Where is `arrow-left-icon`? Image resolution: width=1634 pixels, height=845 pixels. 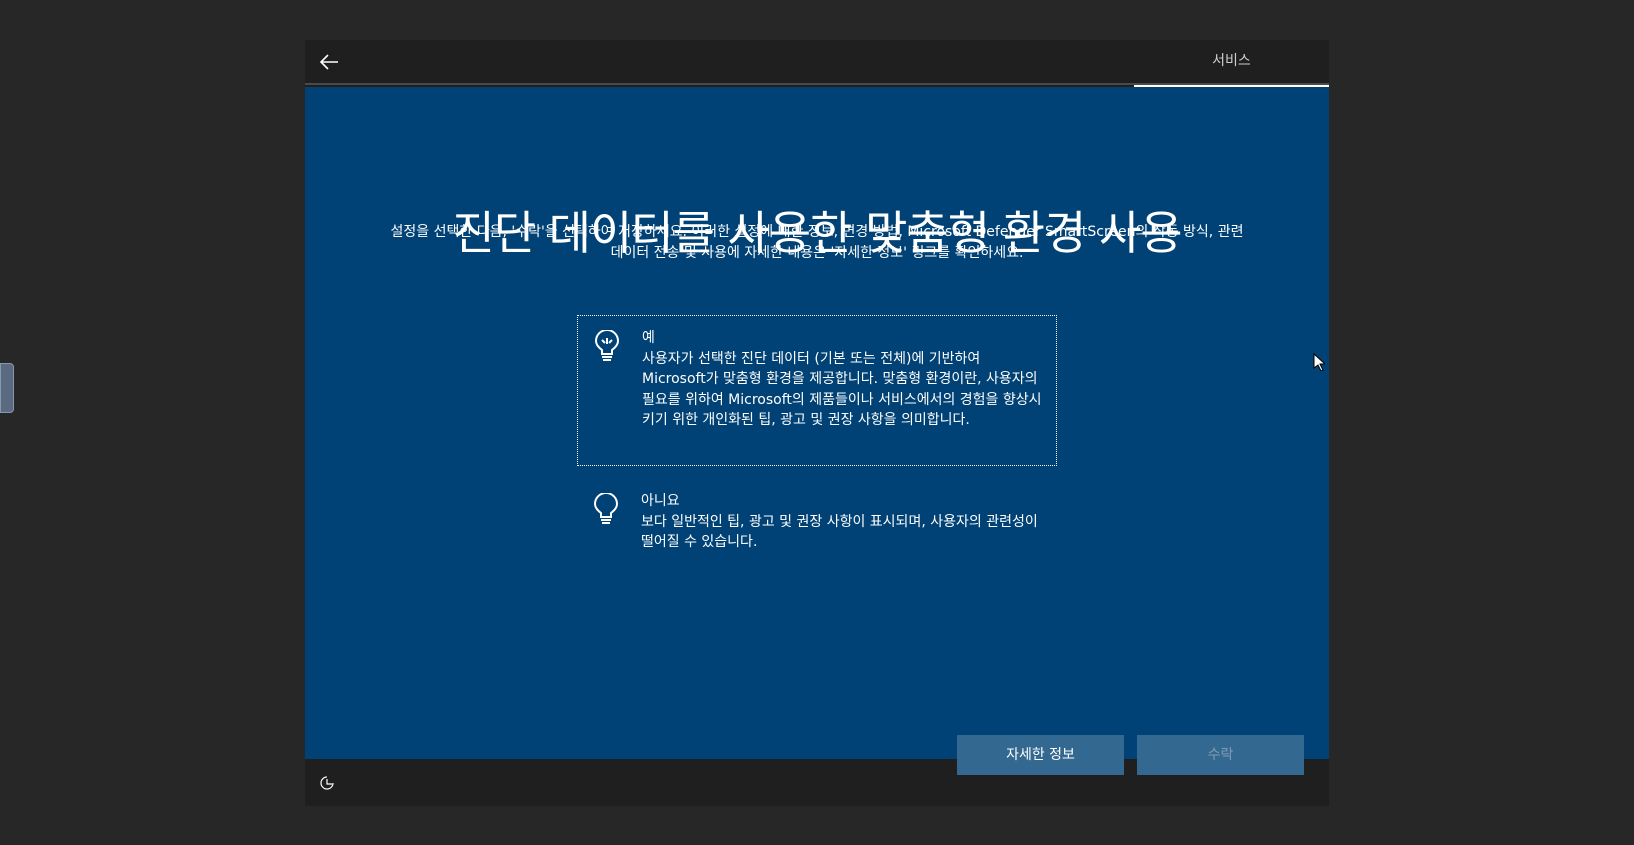 arrow-left-icon is located at coordinates (328, 62).